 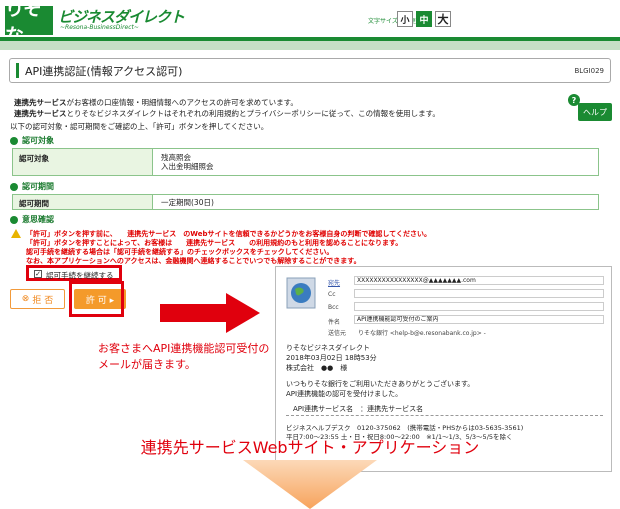 I want to click on font-size-small-button: 小, so click(x=405, y=19).